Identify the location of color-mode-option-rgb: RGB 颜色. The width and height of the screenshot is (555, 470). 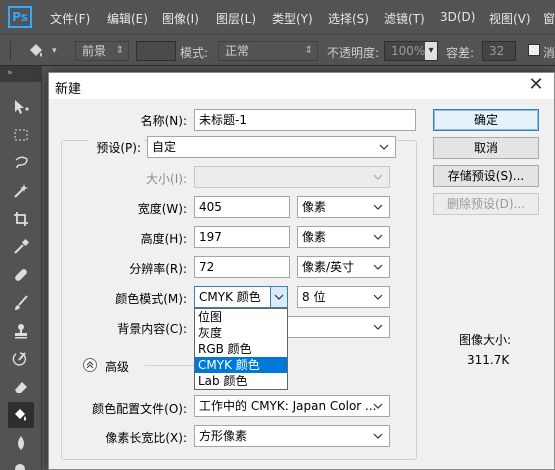
(241, 349).